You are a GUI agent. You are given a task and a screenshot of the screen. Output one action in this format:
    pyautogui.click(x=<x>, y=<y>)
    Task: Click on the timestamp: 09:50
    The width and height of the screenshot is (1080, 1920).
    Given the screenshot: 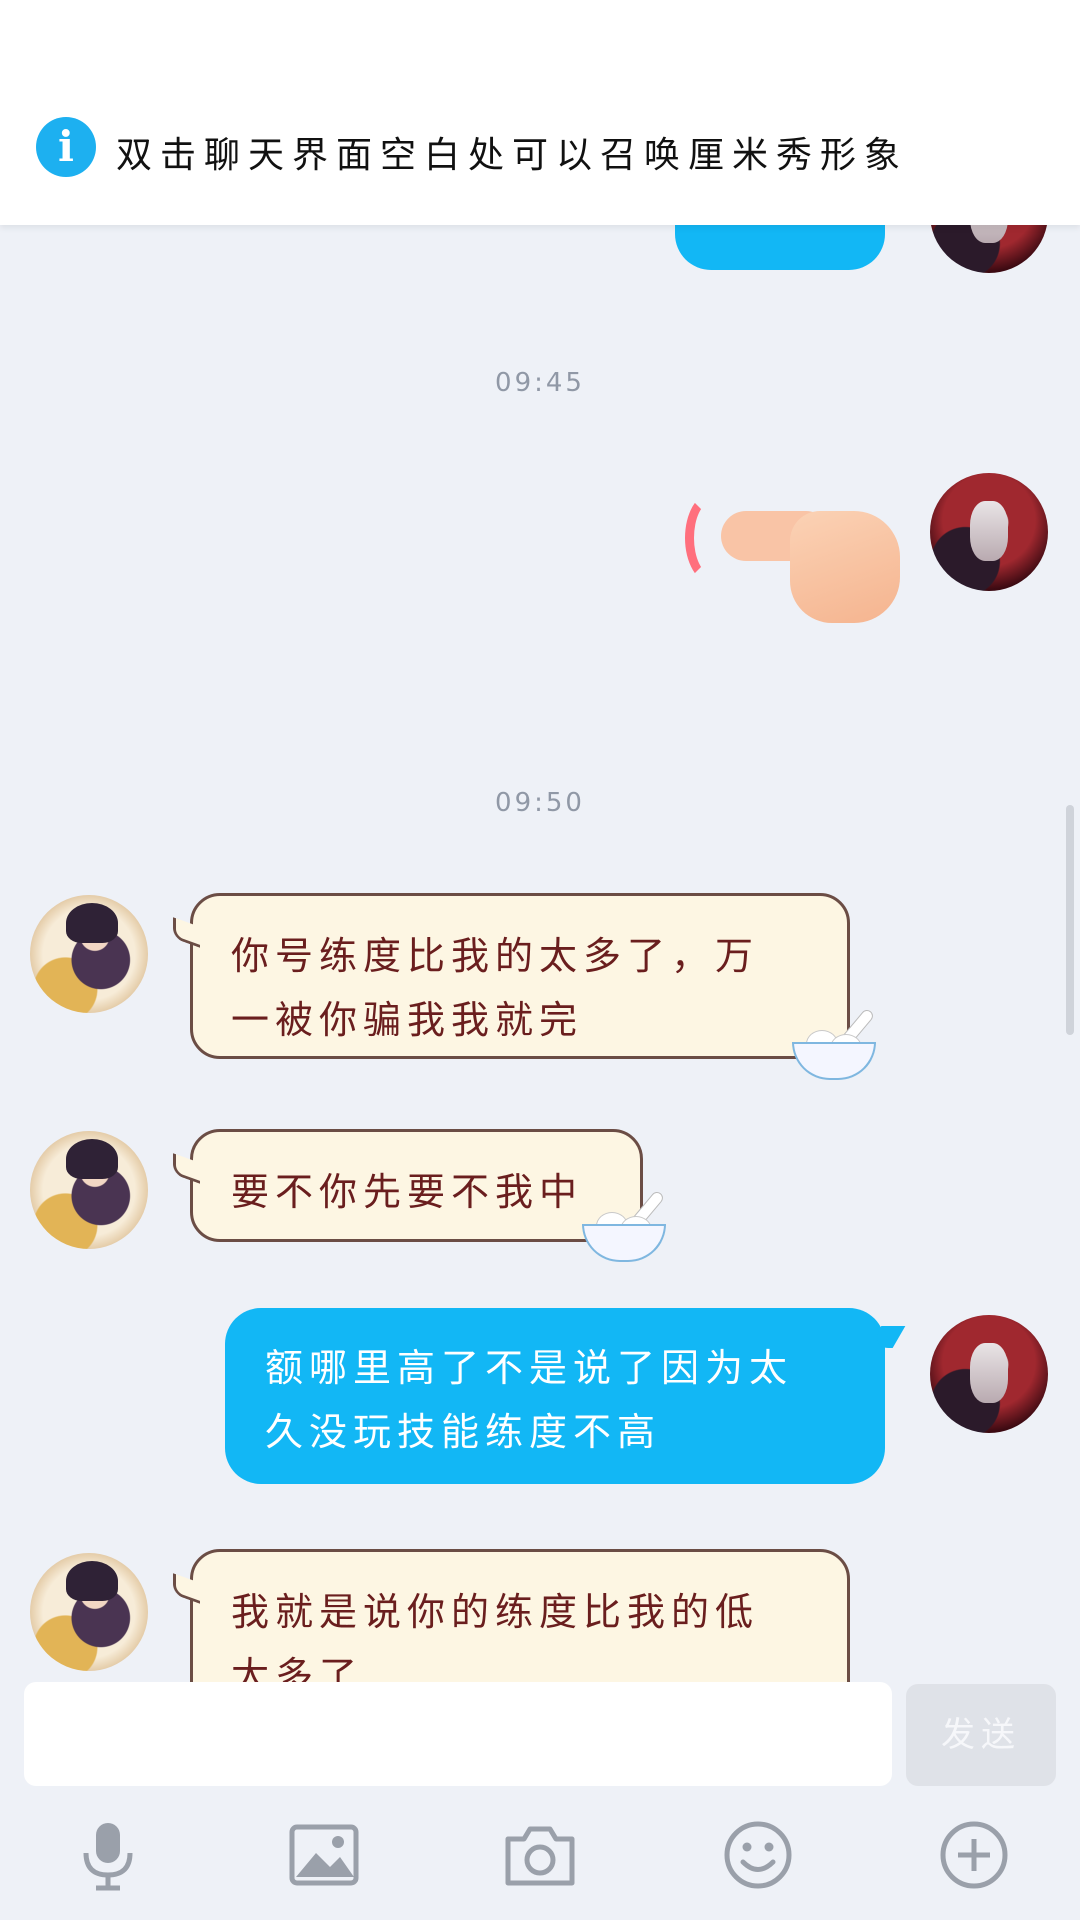 What is the action you would take?
    pyautogui.click(x=540, y=803)
    